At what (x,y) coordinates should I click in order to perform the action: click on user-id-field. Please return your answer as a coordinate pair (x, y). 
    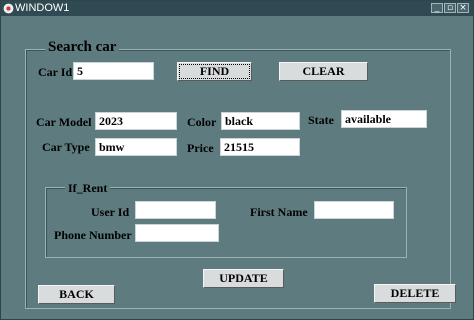
    Looking at the image, I should click on (175, 210).